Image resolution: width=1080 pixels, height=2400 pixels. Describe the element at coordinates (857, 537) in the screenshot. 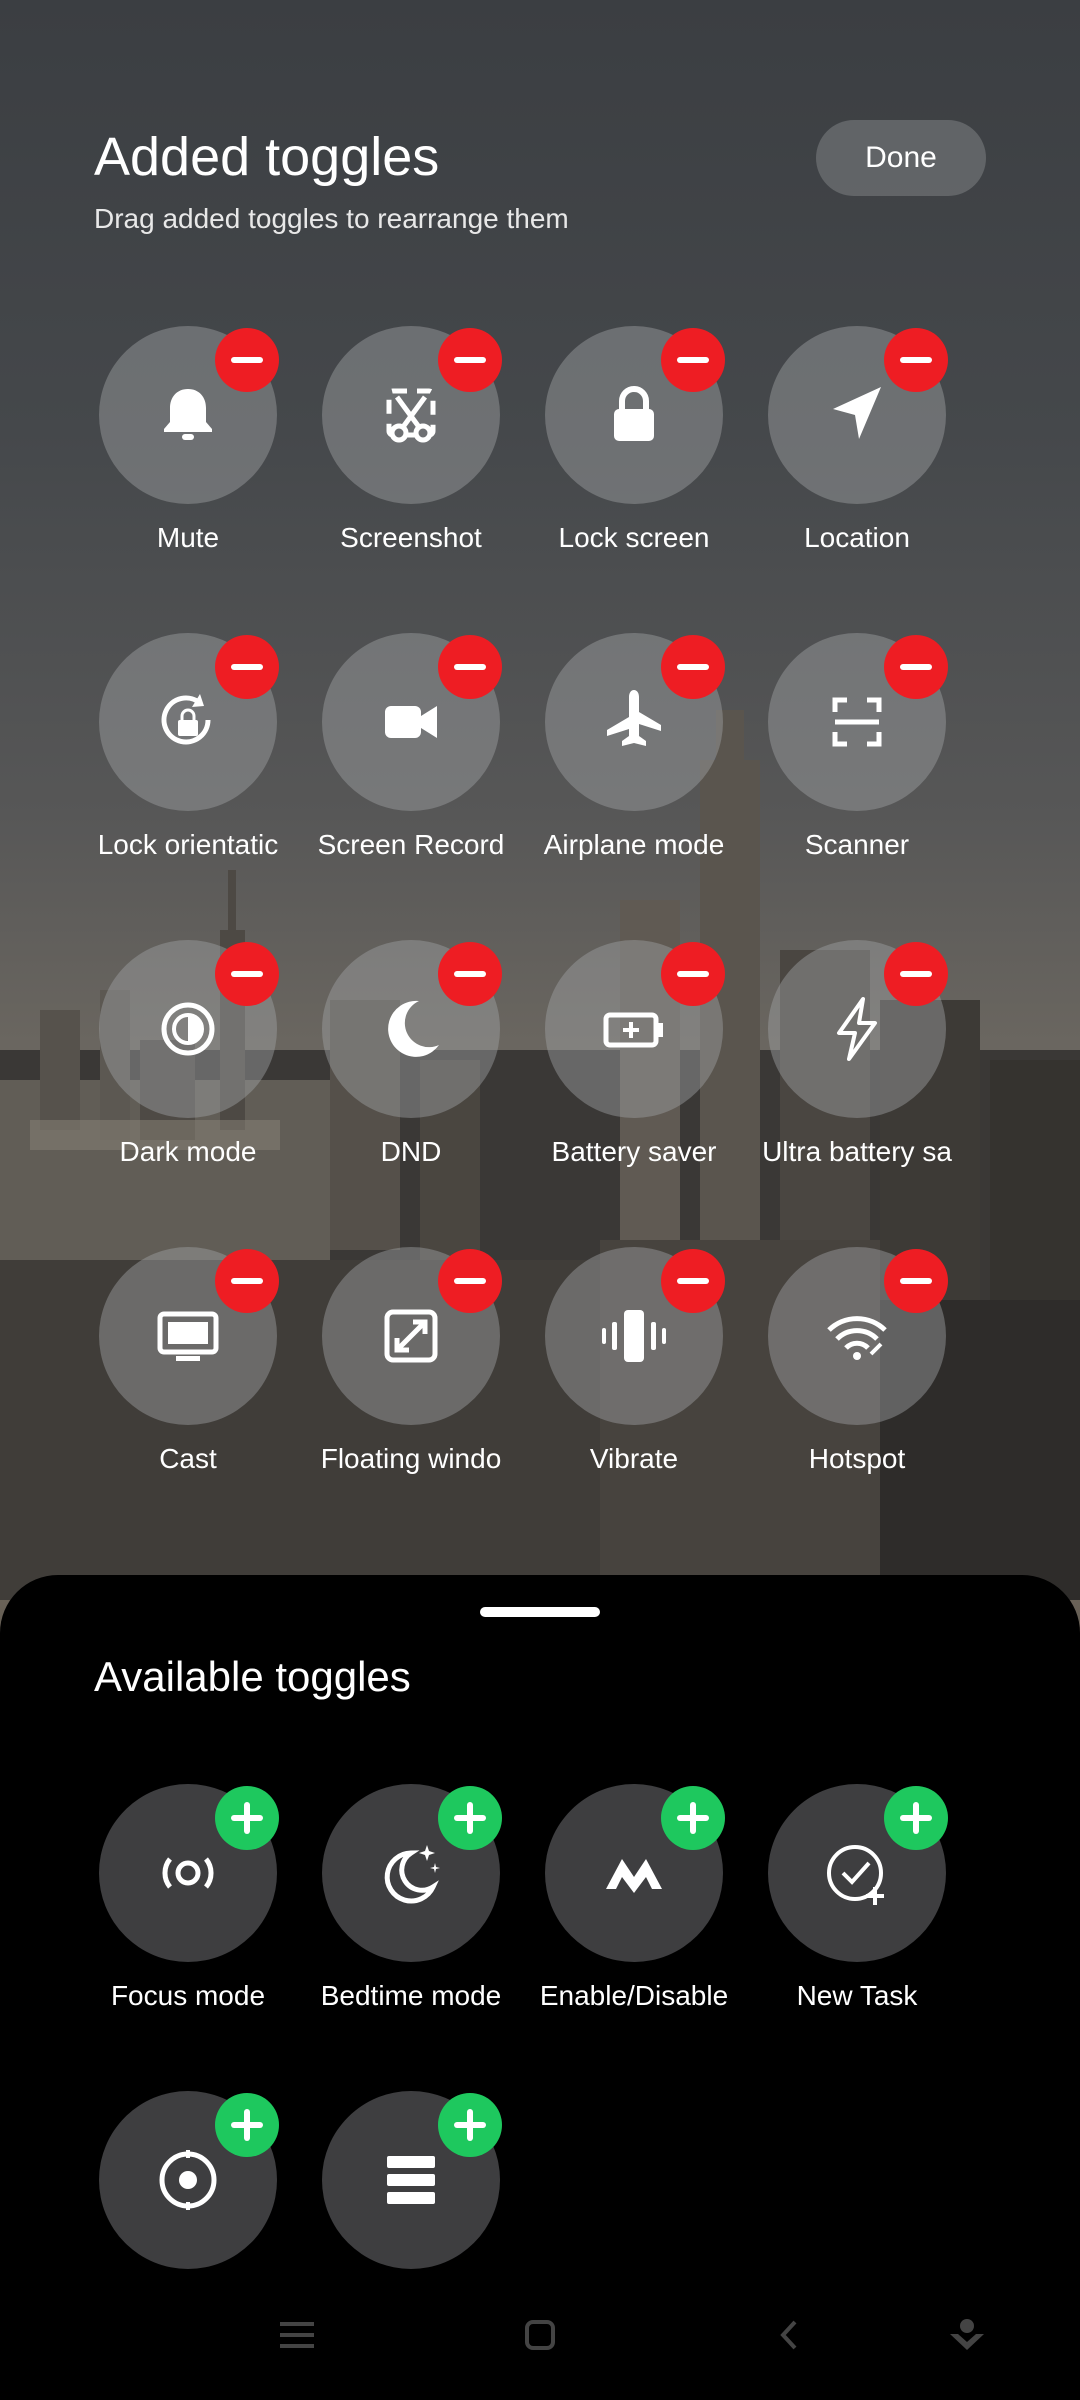

I see `toggle-label: Location` at that location.